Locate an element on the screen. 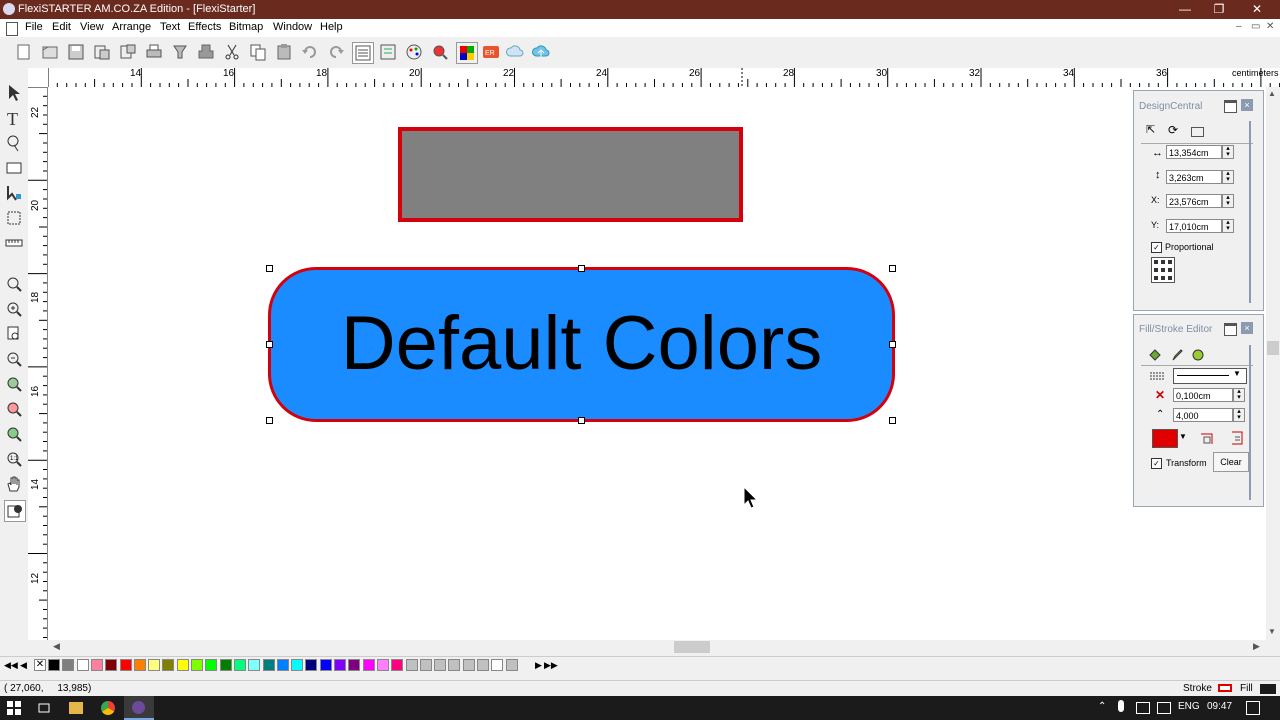 The image size is (1280, 720). windows-start-icon is located at coordinates (14, 708).